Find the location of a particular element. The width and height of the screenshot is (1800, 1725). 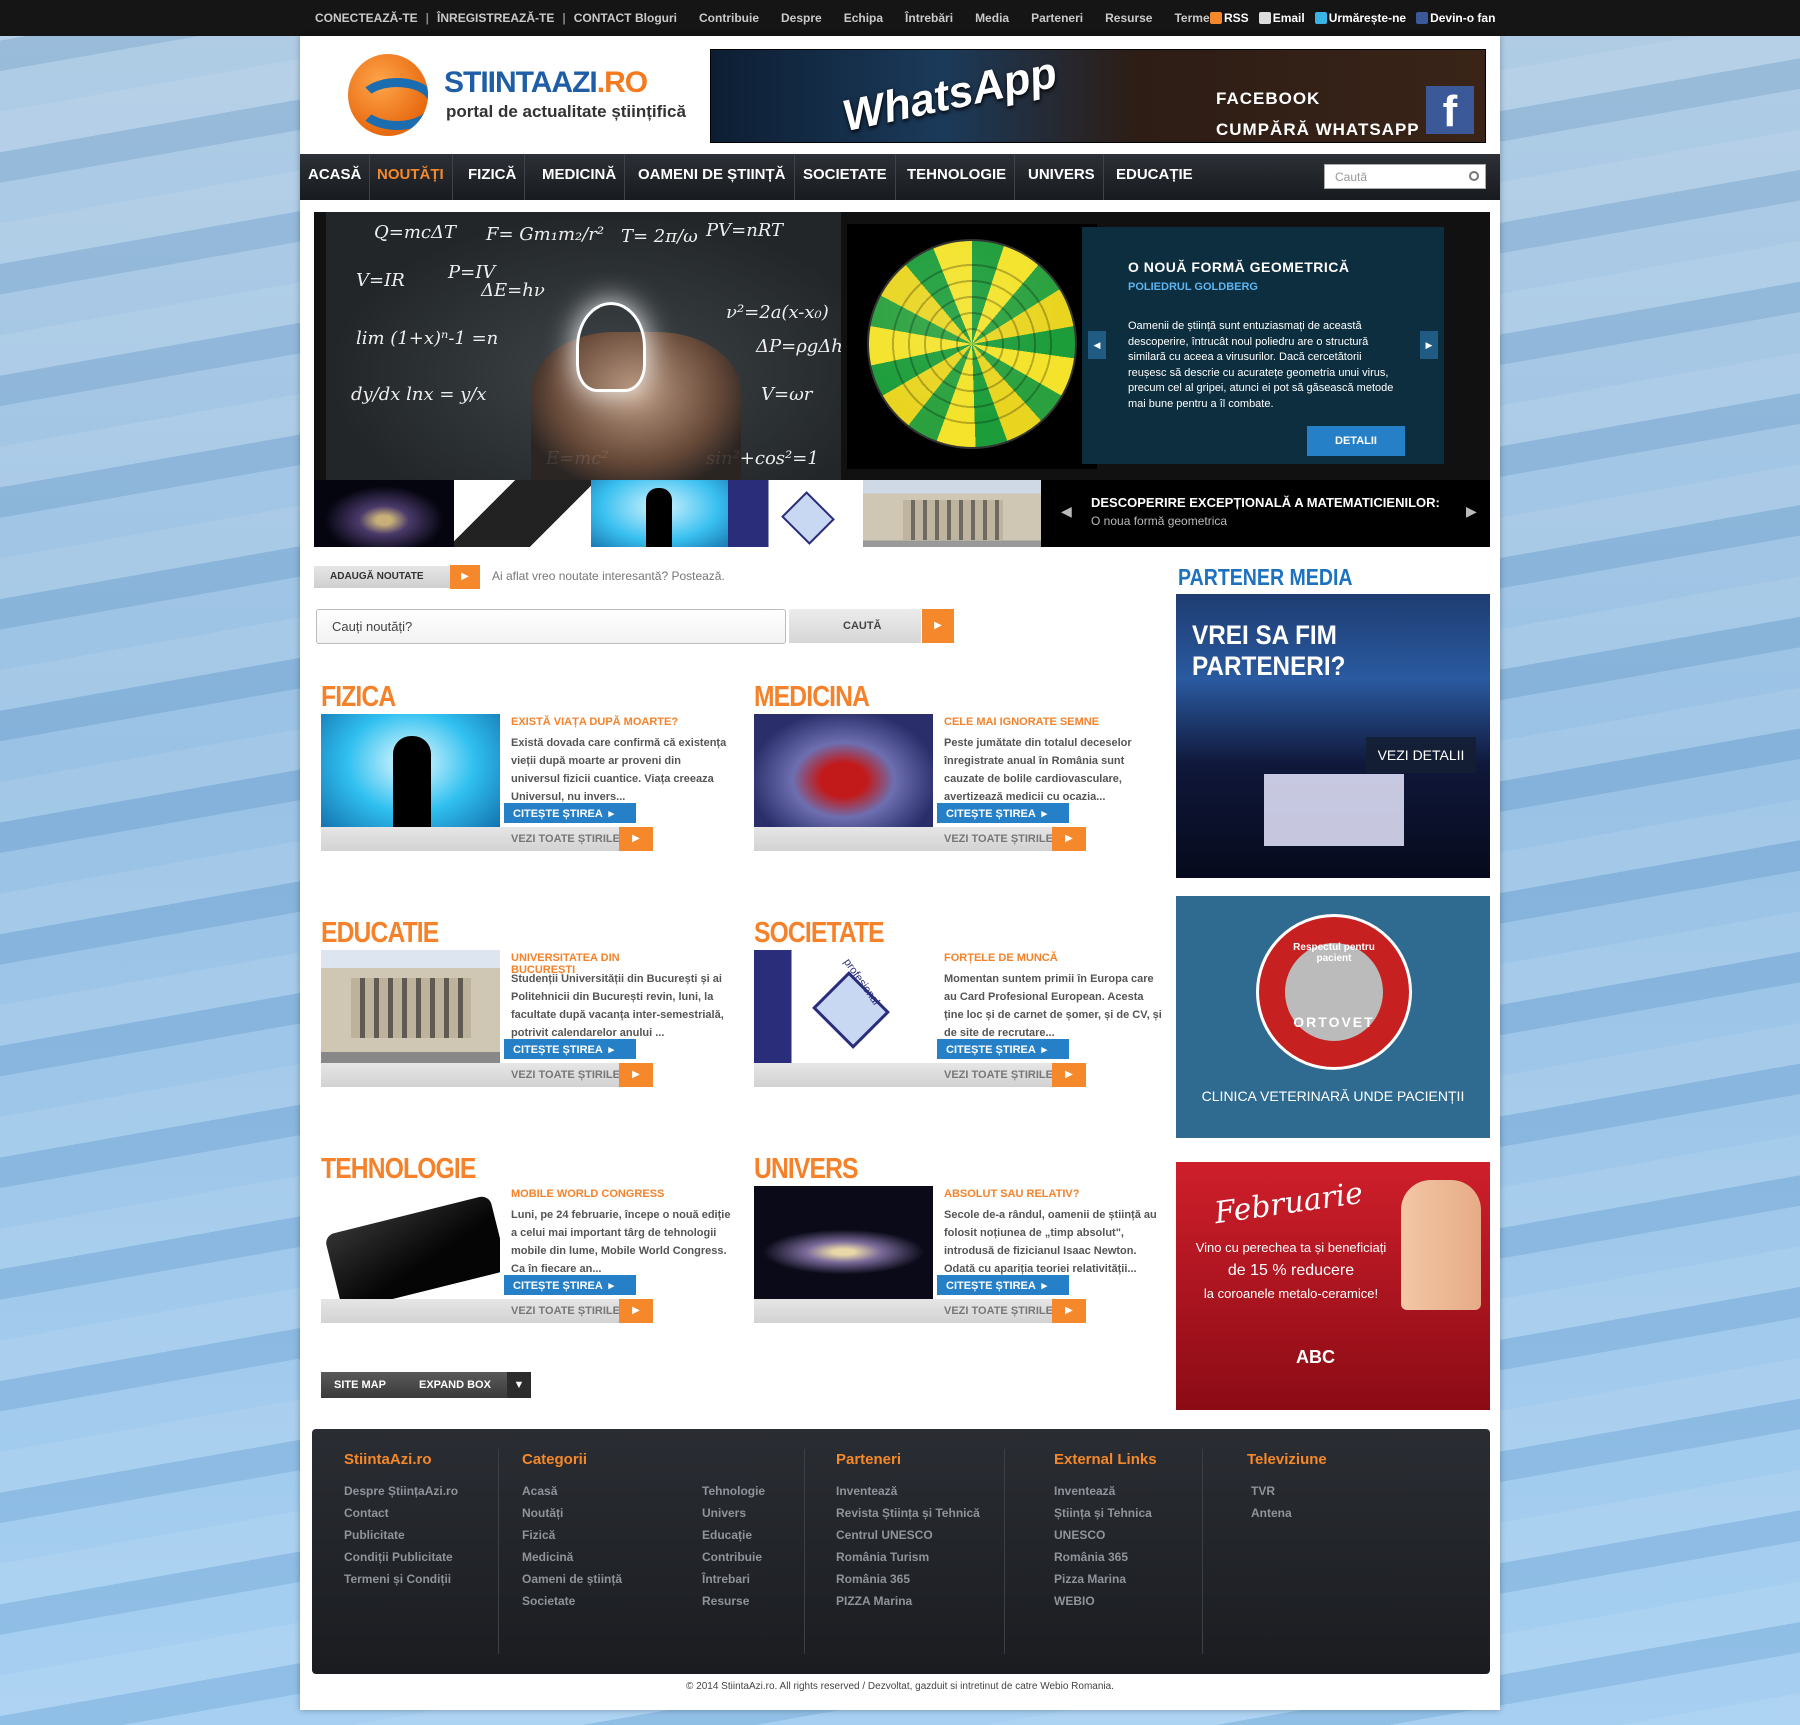

top-menu-item: Bloguri is located at coordinates (656, 18).